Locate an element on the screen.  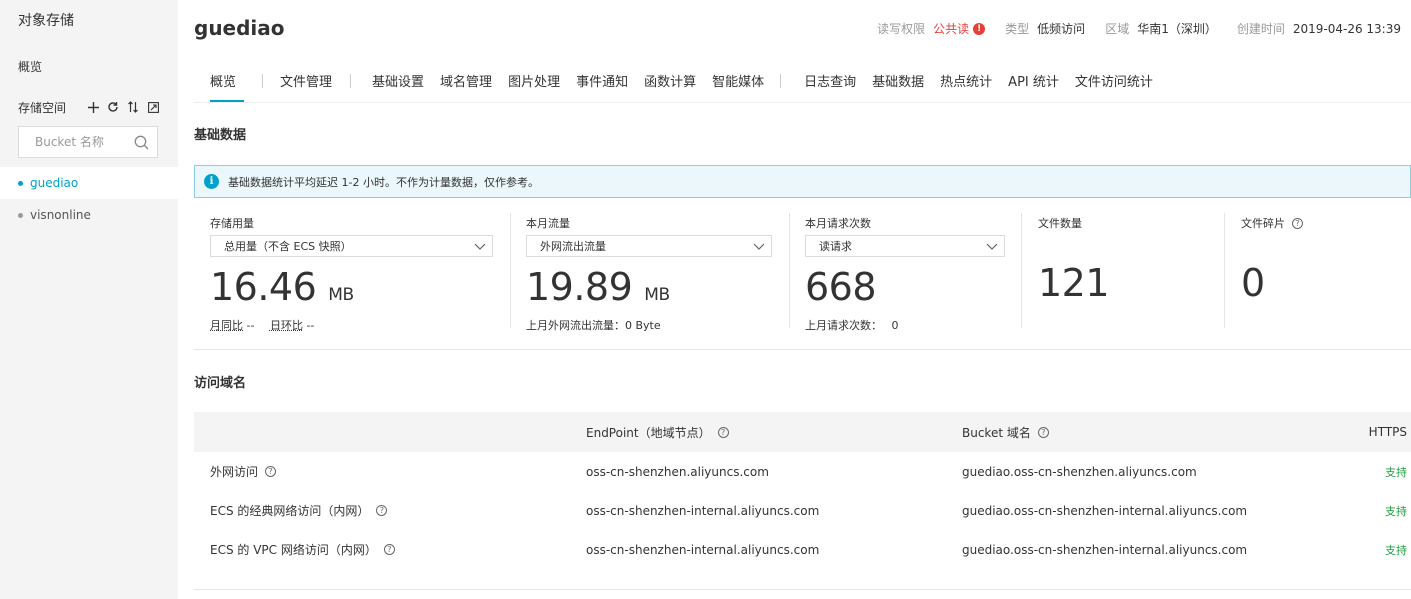
yoy-value: -- is located at coordinates (250, 325).